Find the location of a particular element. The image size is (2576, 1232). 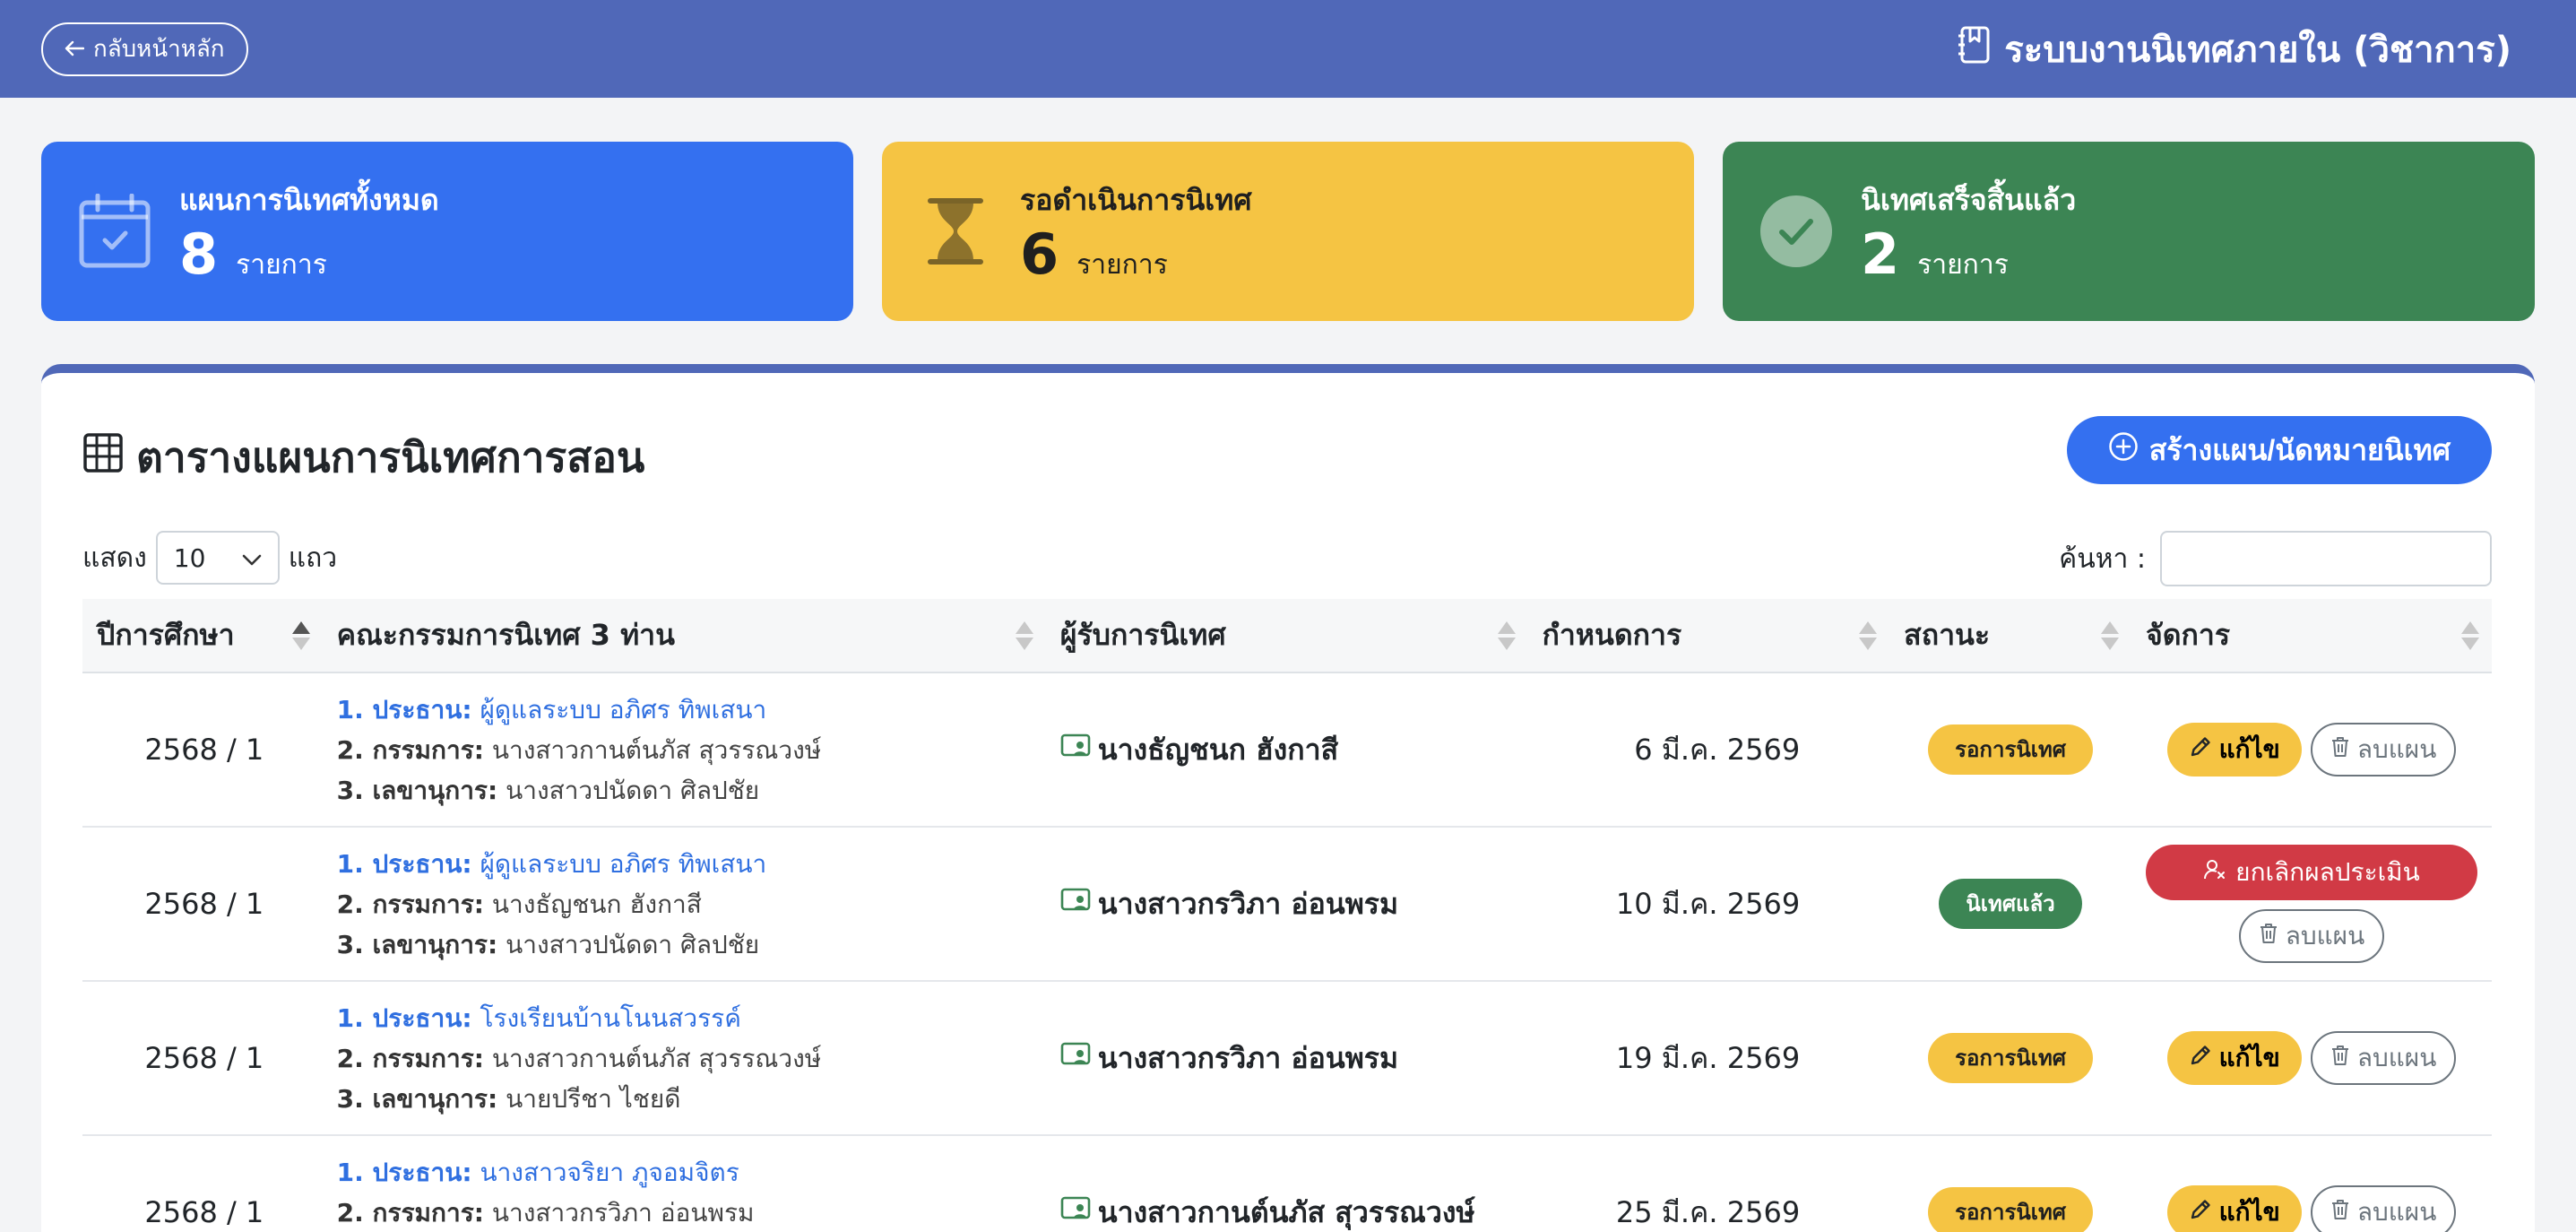

create-plan-button: สร้างแผน/นัดหมายนิเทศ is located at coordinates (2279, 450).